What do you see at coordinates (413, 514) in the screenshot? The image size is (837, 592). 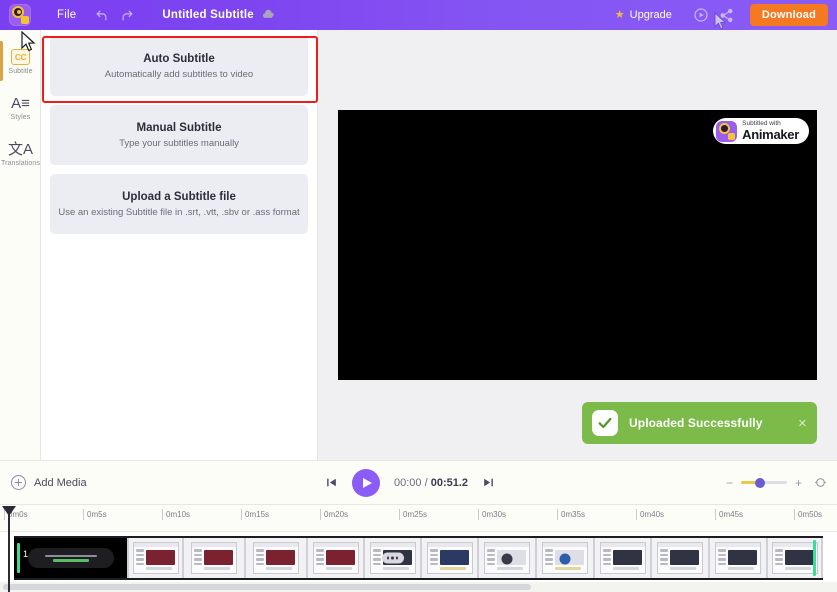 I see `ruler-tick: 0m25s` at bounding box center [413, 514].